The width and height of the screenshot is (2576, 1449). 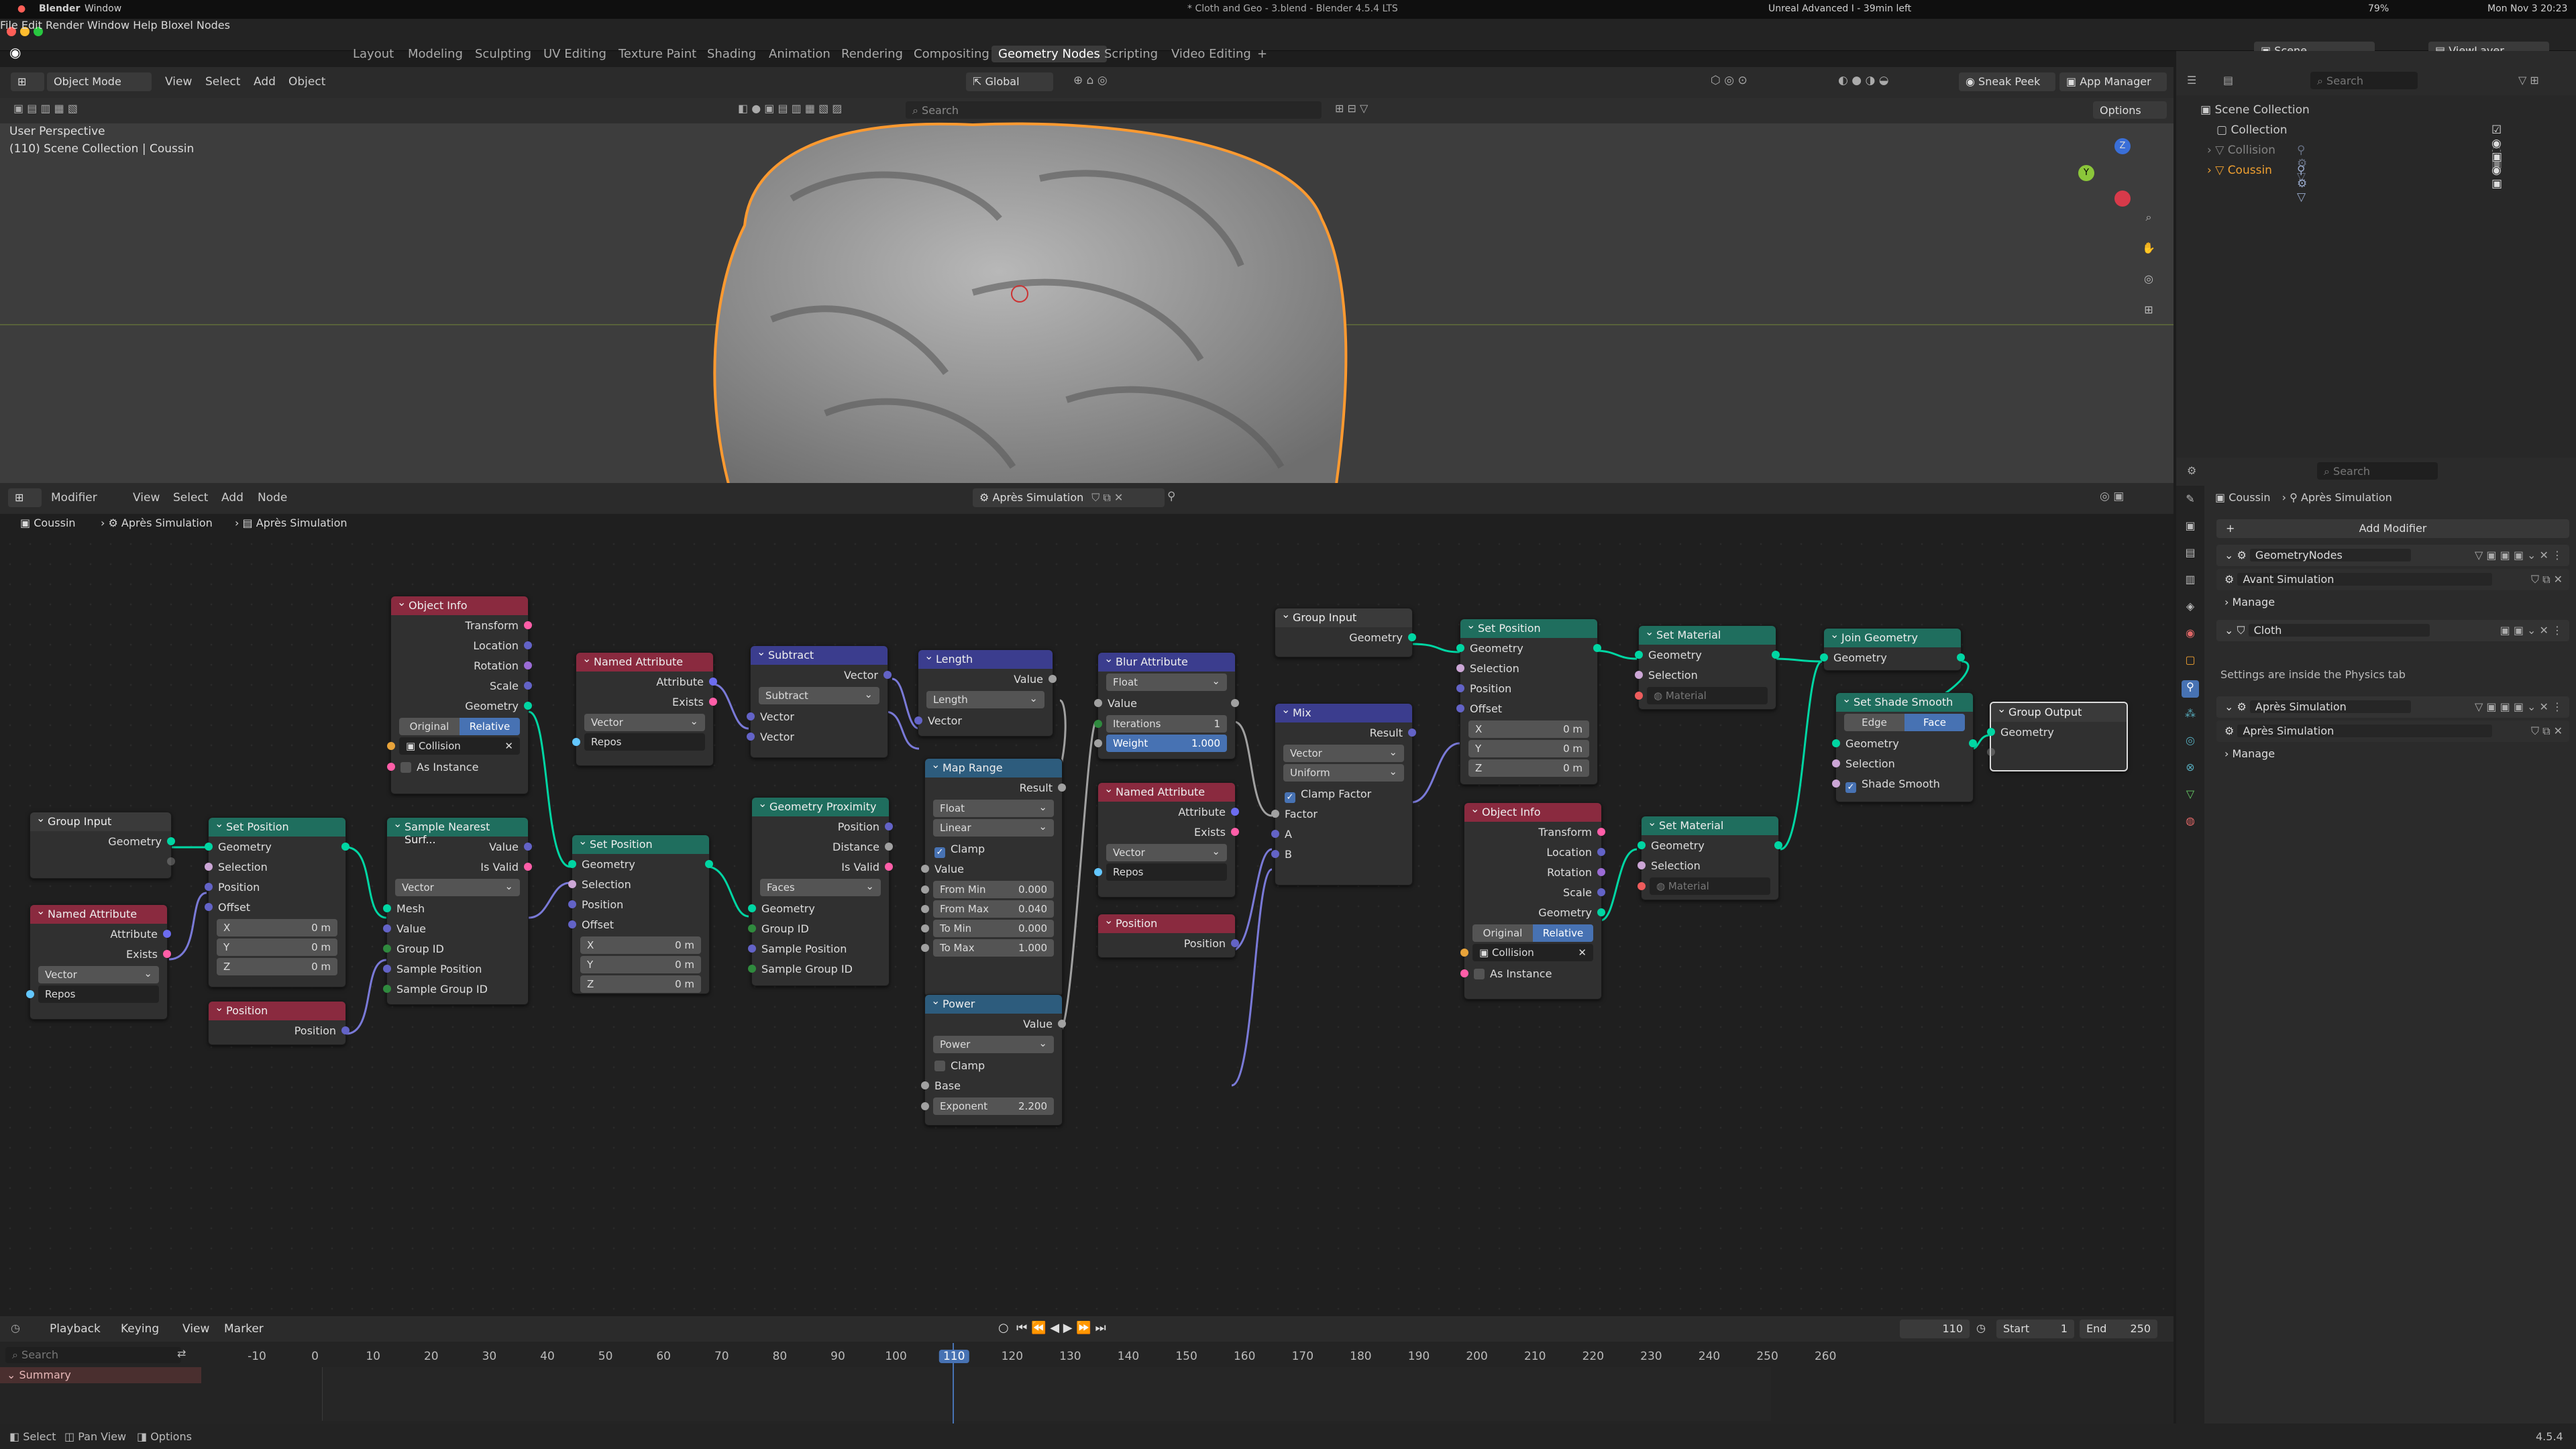 What do you see at coordinates (2359, 143) in the screenshot?
I see `outliner-item-collection: ▢ Collection ☑ ◉ ▣` at bounding box center [2359, 143].